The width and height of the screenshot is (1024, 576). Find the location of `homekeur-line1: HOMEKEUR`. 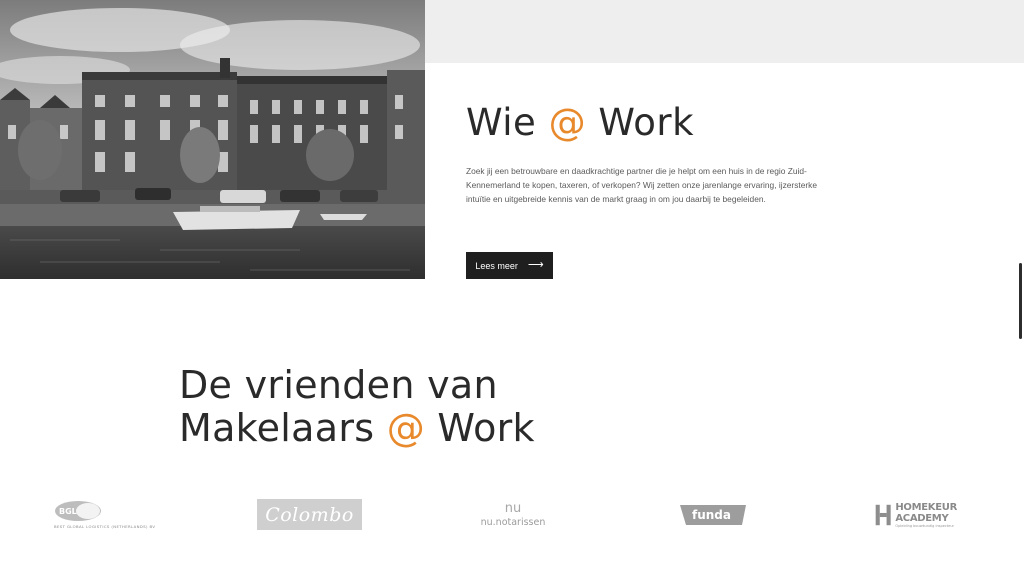

homekeur-line1: HOMEKEUR is located at coordinates (926, 507).